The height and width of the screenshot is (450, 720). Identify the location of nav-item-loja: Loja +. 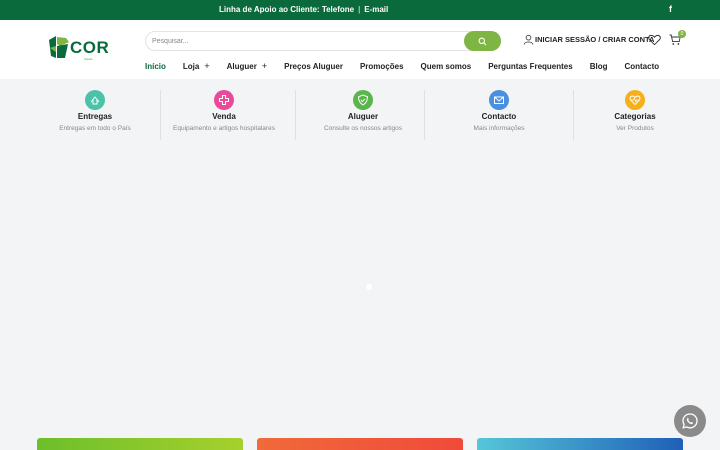
(196, 66).